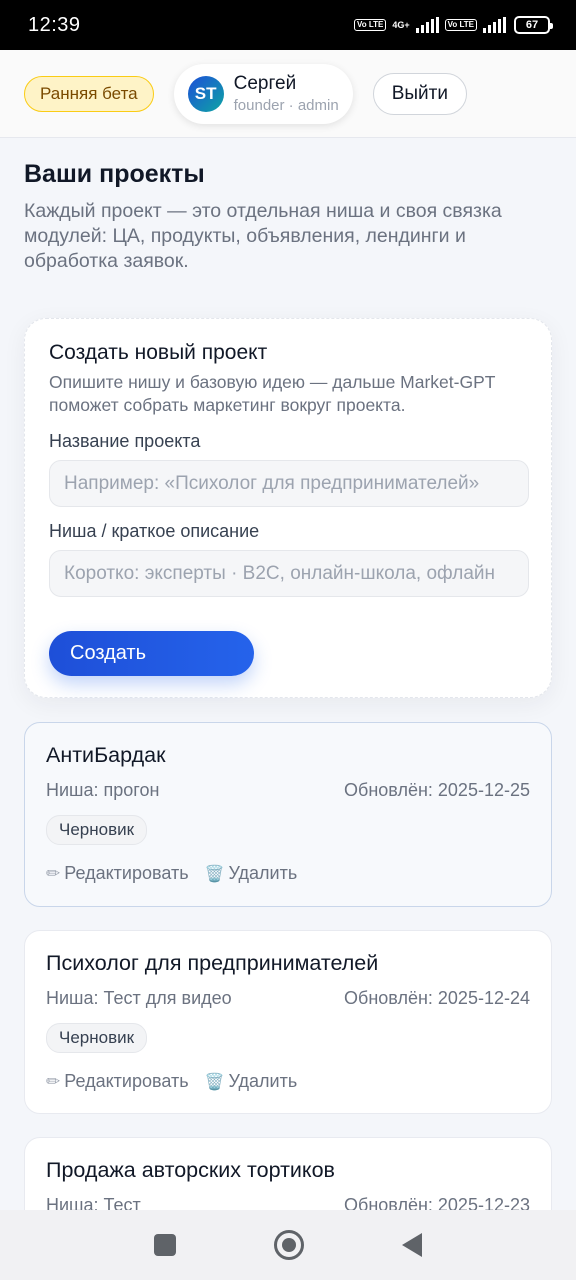 The image size is (576, 1280). Describe the element at coordinates (370, 25) in the screenshot. I see `volte-icon: Vo LTE` at that location.